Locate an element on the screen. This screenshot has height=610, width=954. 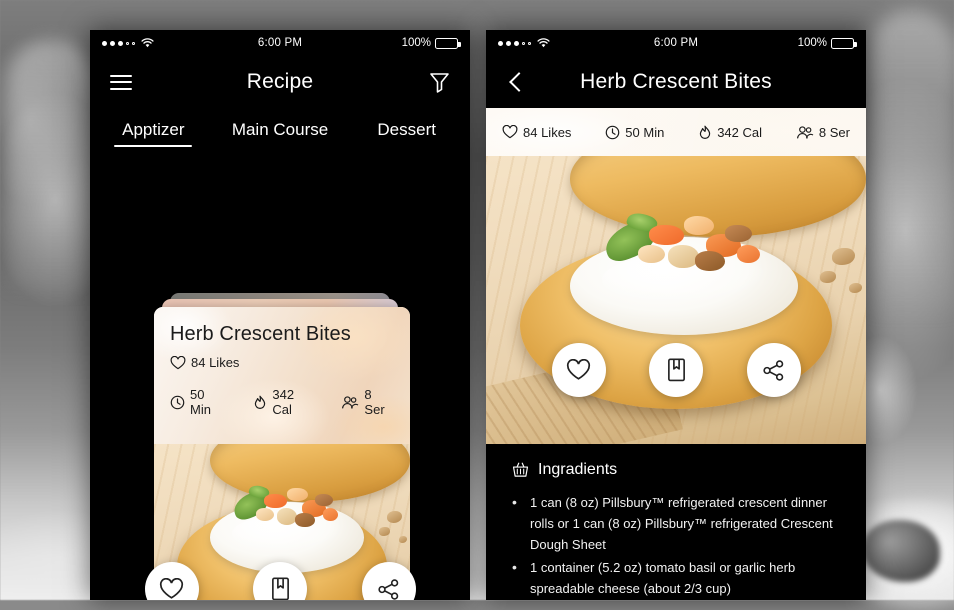
page-title: Herb Crescent Bites is located at coordinates (676, 81).